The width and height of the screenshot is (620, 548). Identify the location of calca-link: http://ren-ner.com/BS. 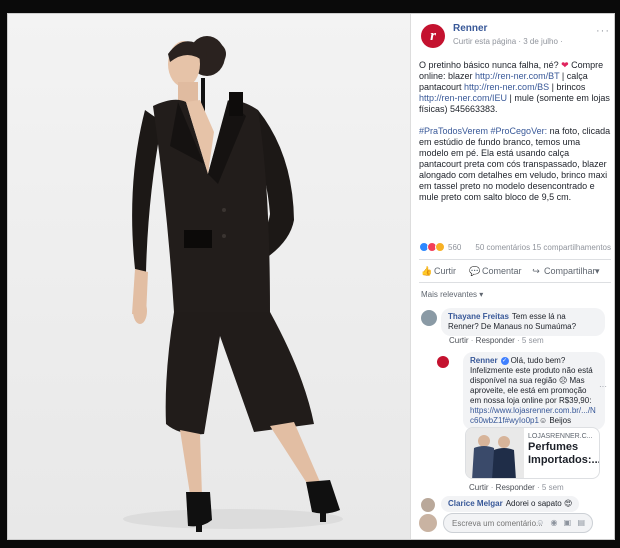
(506, 87).